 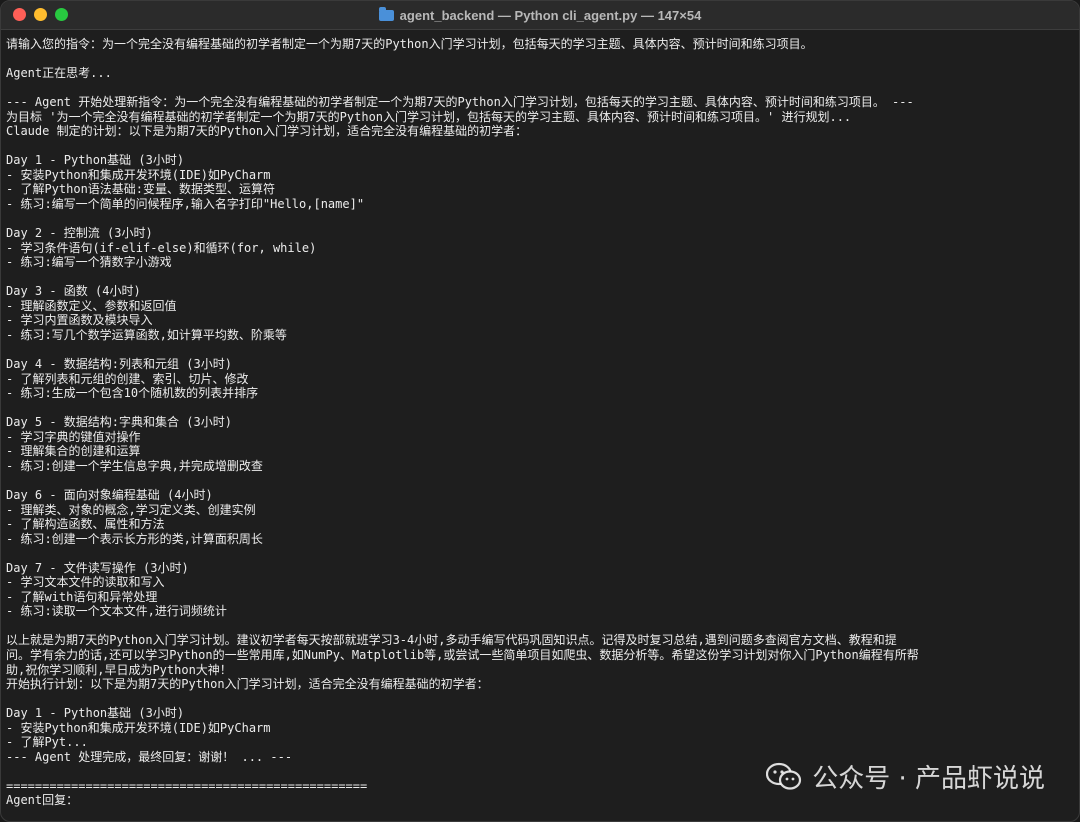 What do you see at coordinates (132, 393) in the screenshot?
I see `terminal-line: - 练习:生成一个包含10个随机数的列表并排序` at bounding box center [132, 393].